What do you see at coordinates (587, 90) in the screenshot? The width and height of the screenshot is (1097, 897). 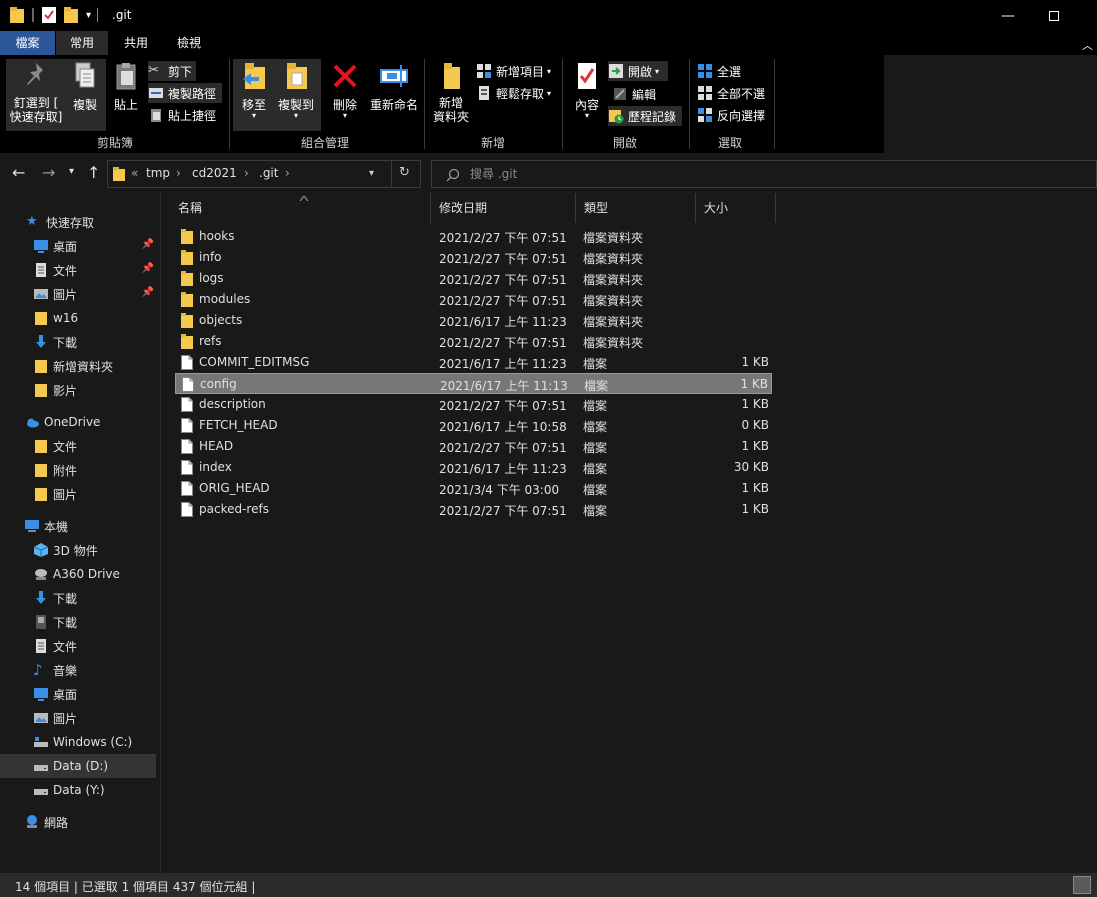 I see `properties-button: 內容 ▾` at bounding box center [587, 90].